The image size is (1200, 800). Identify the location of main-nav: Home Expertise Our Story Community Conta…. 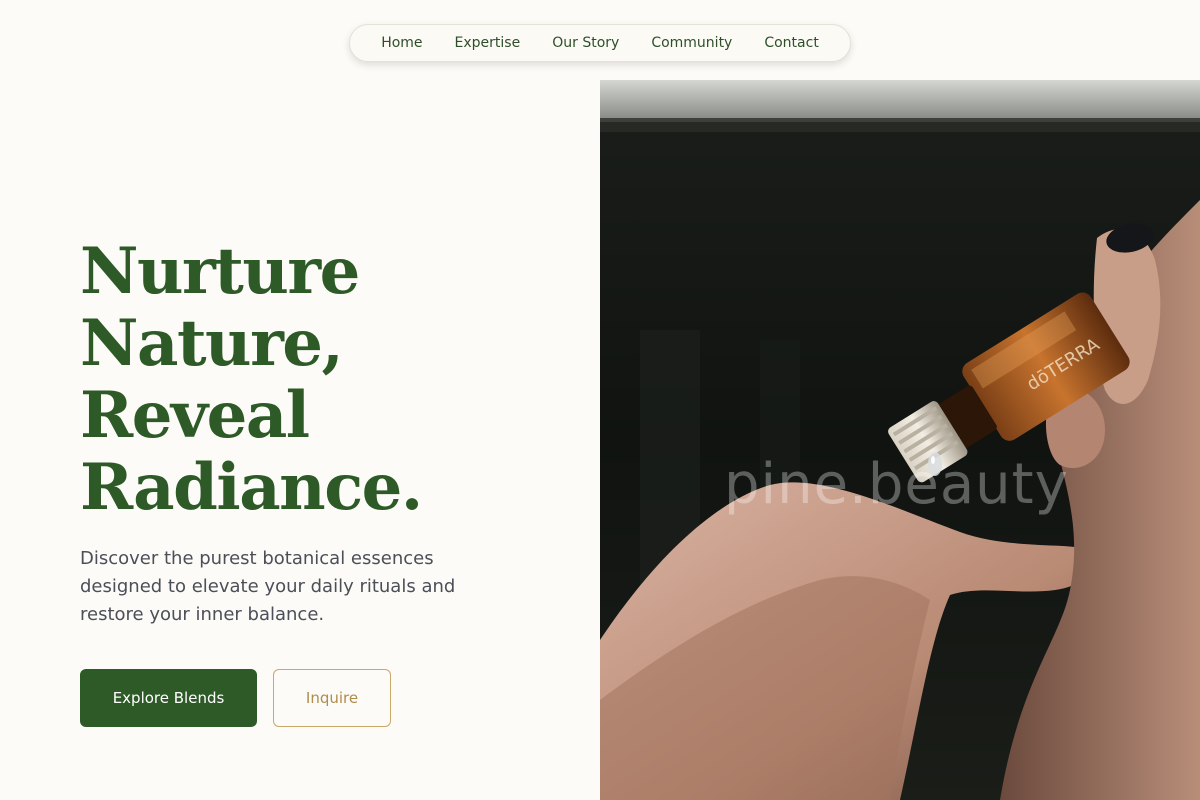
(600, 43).